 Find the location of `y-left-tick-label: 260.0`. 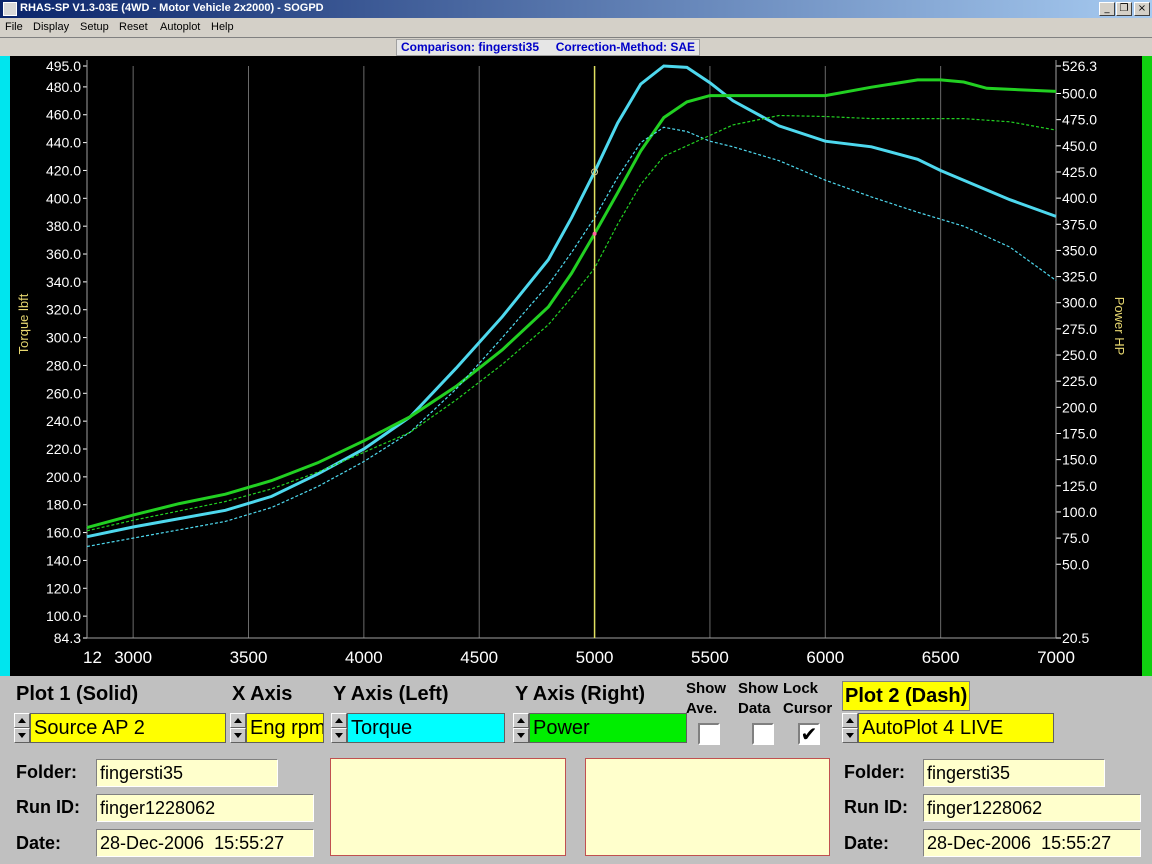

y-left-tick-label: 260.0 is located at coordinates (63, 393).